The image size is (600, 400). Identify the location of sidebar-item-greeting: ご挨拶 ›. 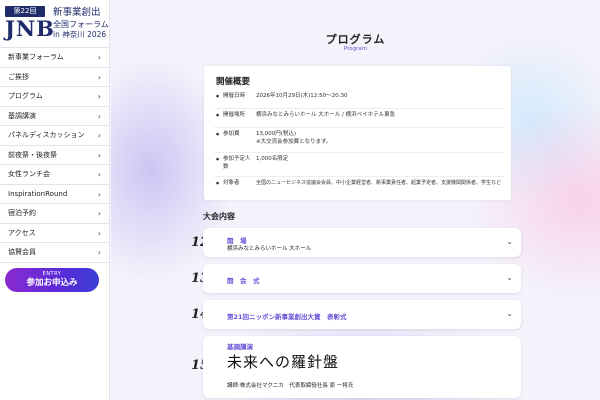
(55, 77).